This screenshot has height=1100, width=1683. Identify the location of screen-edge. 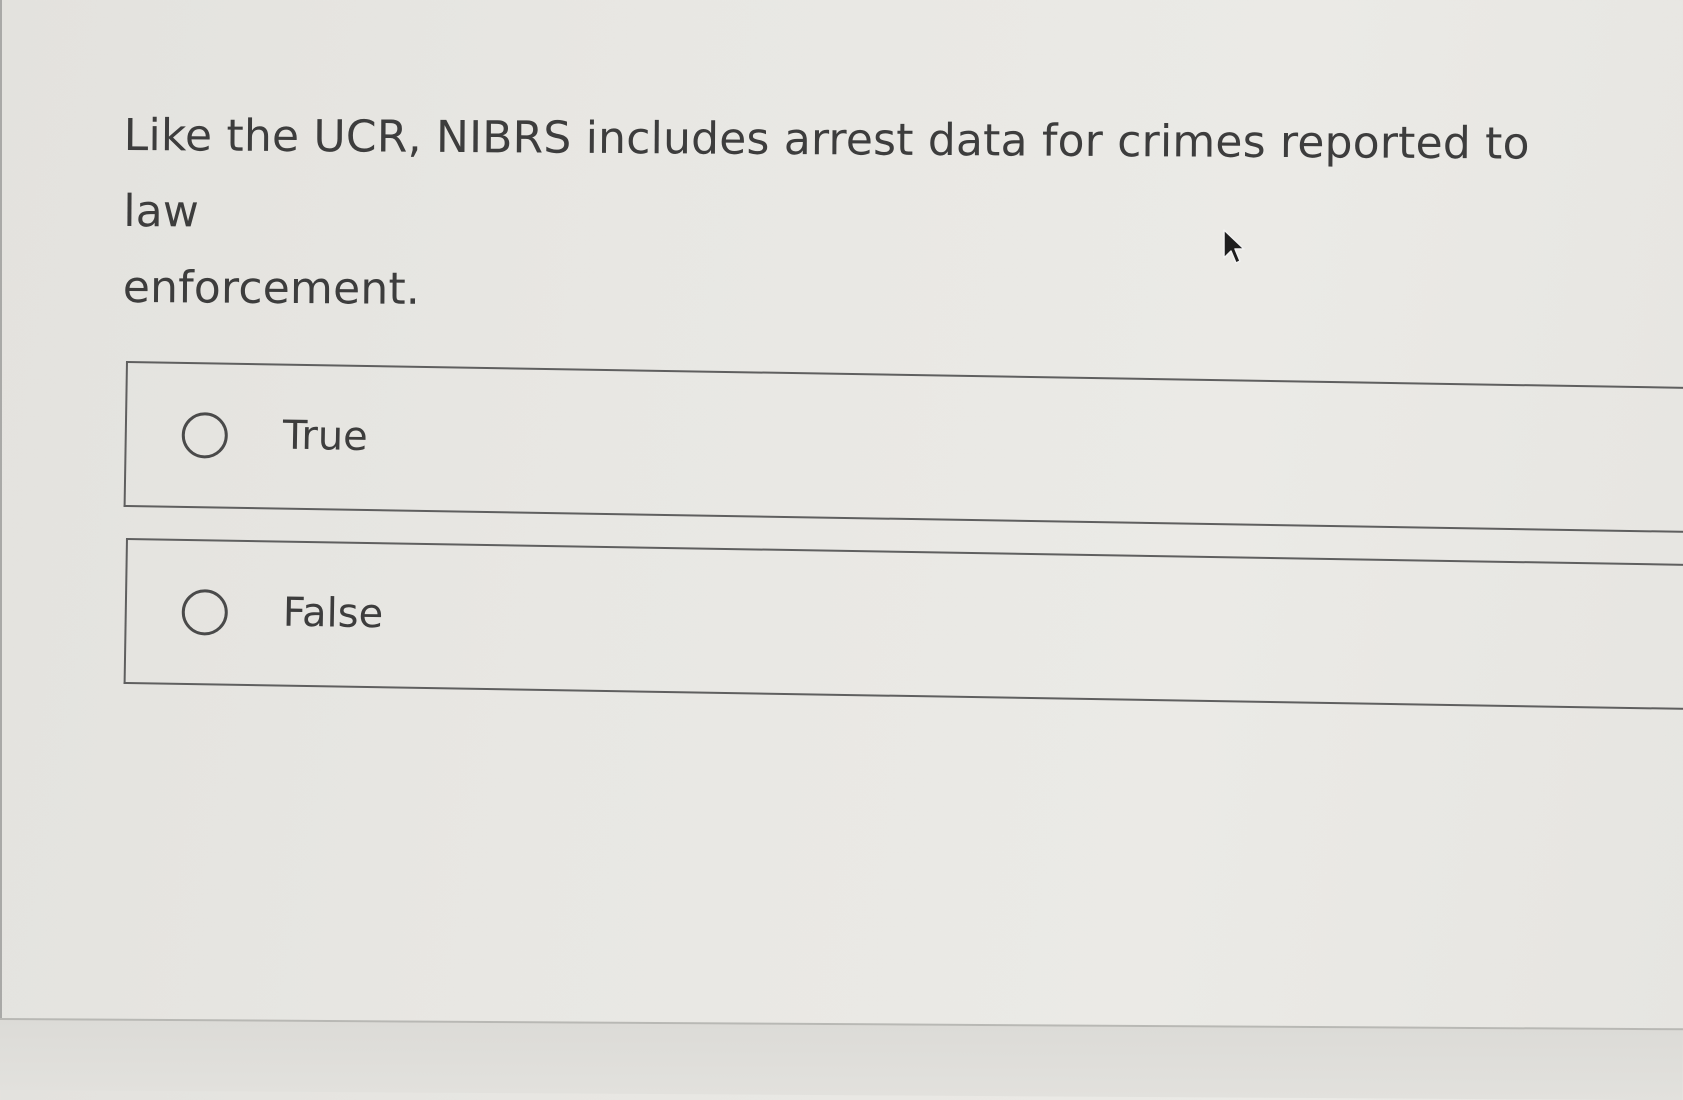
(1, 509).